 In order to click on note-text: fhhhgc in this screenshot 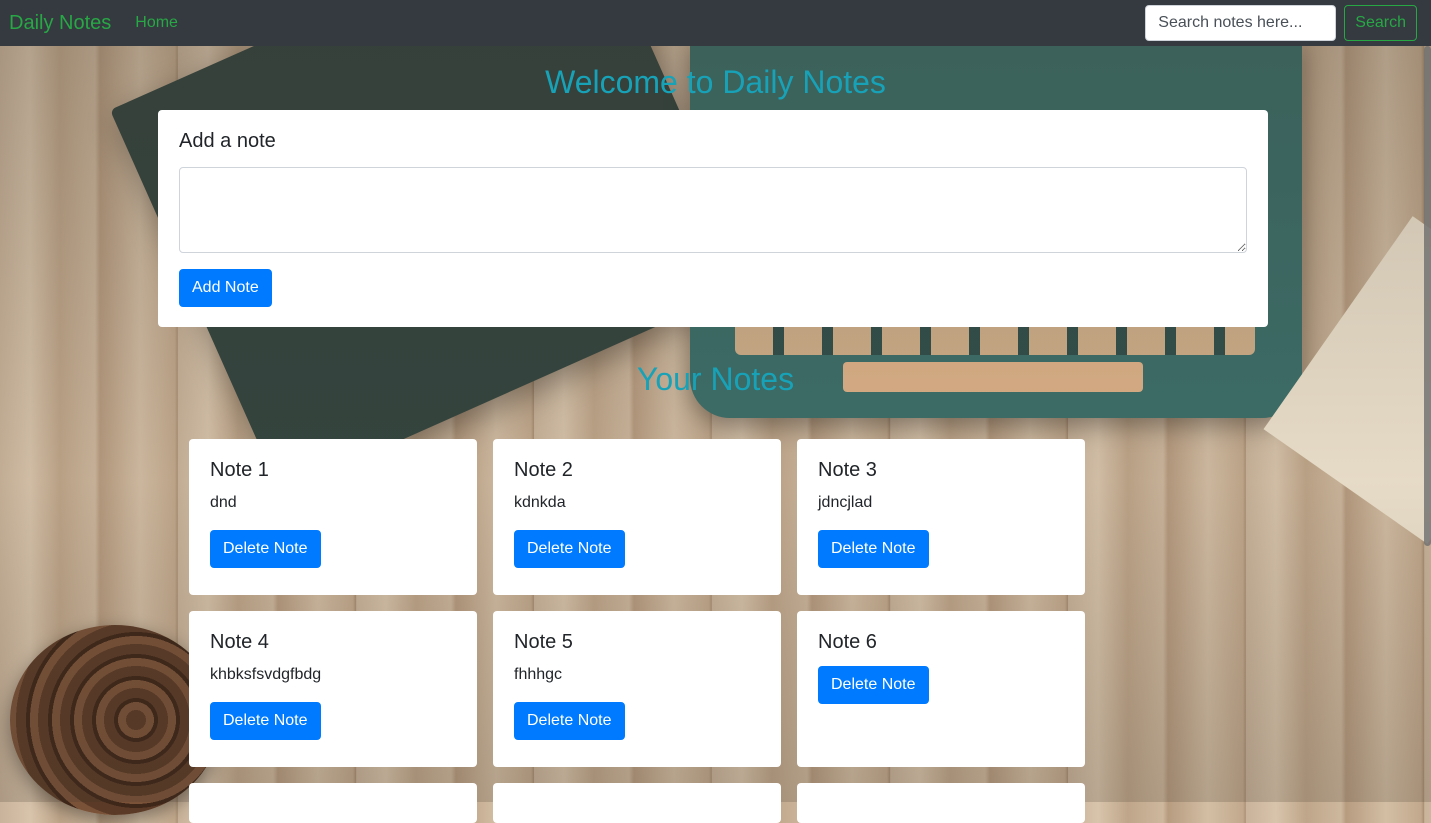, I will do `click(538, 674)`.